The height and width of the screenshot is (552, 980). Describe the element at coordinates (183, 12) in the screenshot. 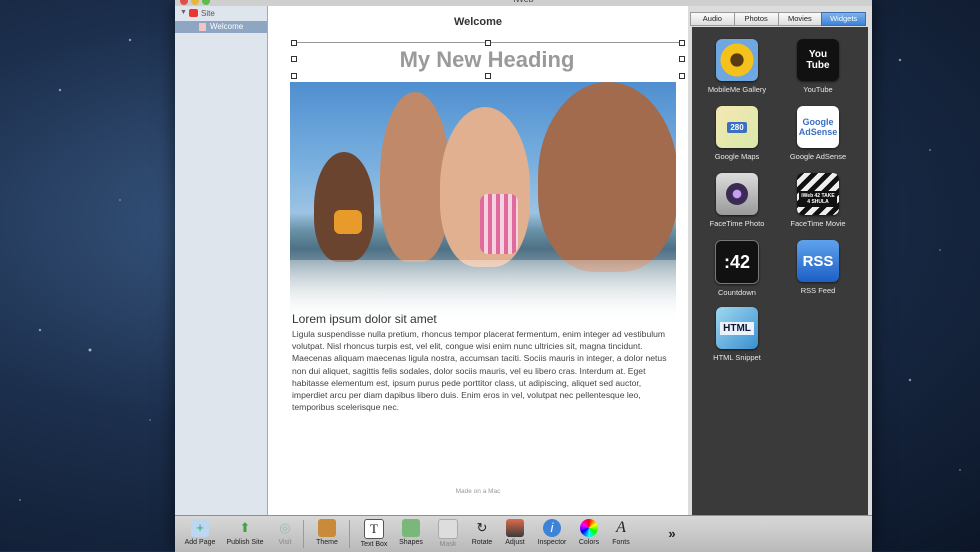

I see `disclosure-triangle-icon: ▼` at that location.